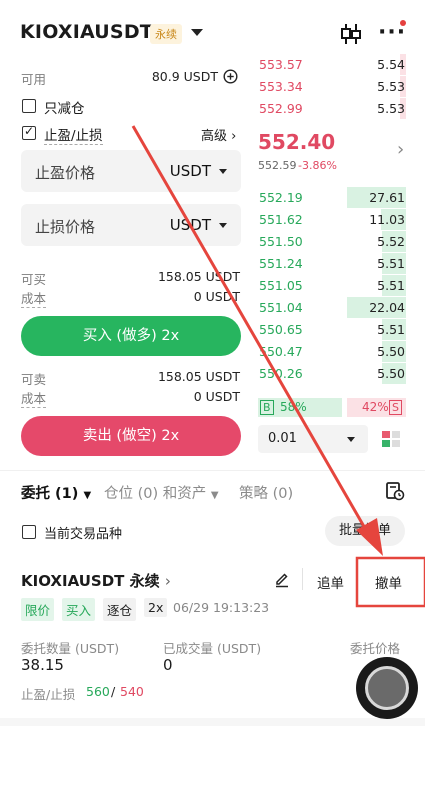 This screenshot has height=793, width=425. Describe the element at coordinates (330, 582) in the screenshot. I see `chase-order-button: 追单` at that location.